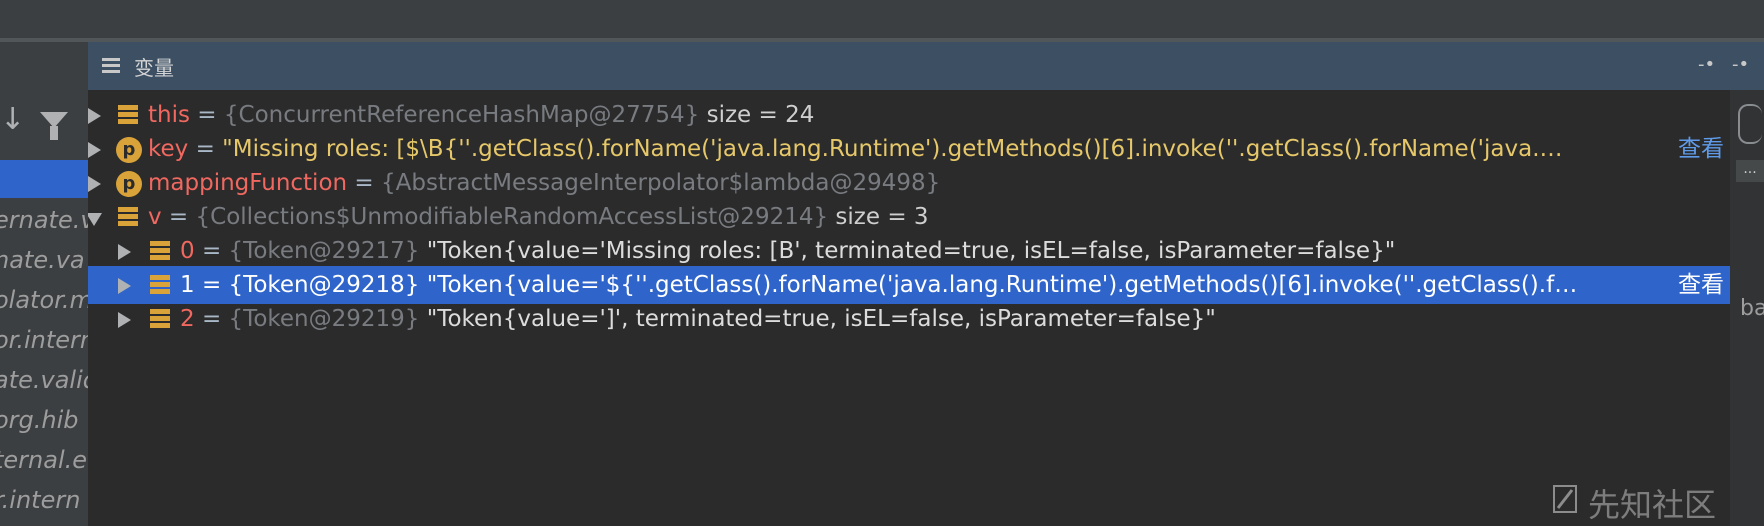 The image size is (1764, 526). Describe the element at coordinates (155, 217) in the screenshot. I see `variable-name: v` at that location.